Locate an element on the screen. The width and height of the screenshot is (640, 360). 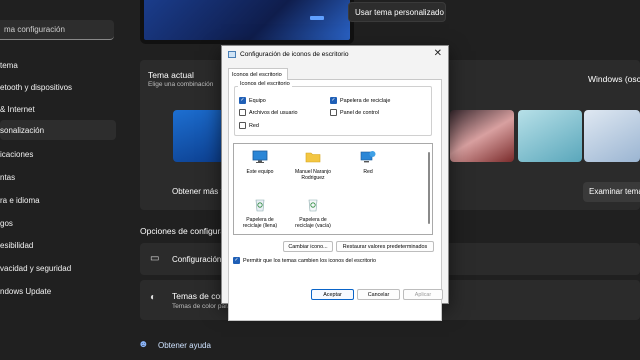
sidebar-item-network: & Internet is located at coordinates (58, 109).